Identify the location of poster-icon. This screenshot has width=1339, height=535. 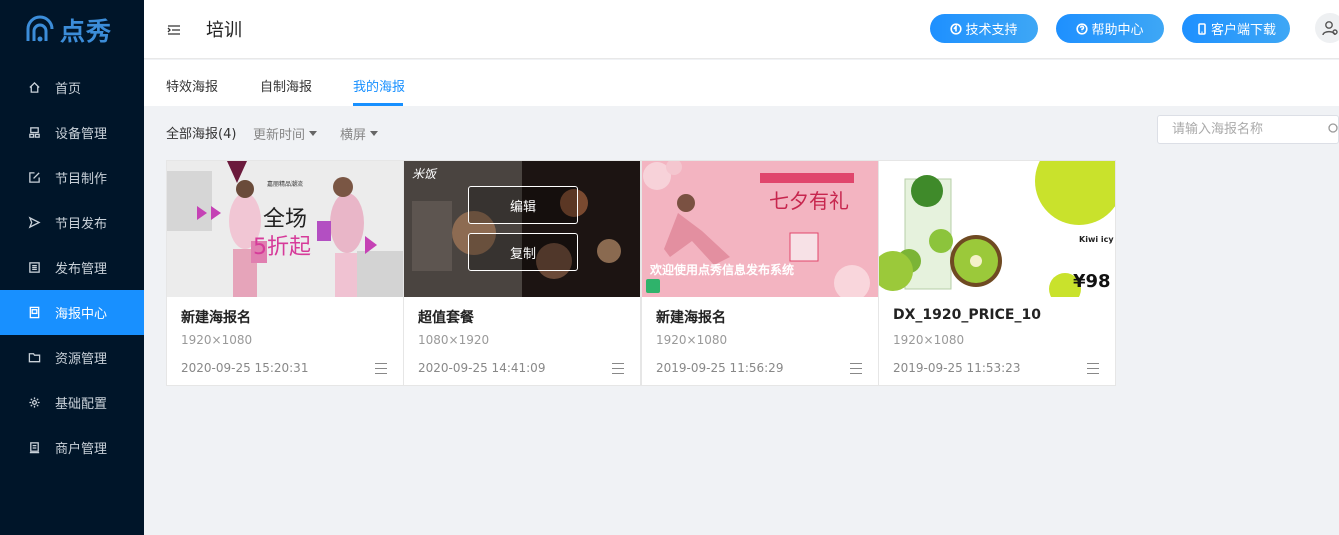
(34, 313).